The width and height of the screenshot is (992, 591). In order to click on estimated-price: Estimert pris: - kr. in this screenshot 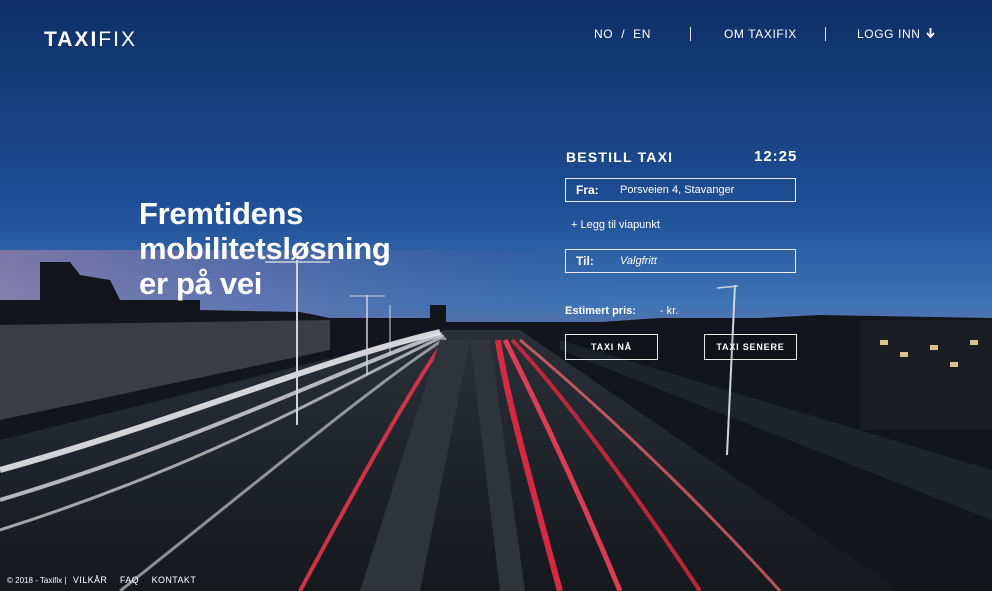, I will do `click(621, 311)`.